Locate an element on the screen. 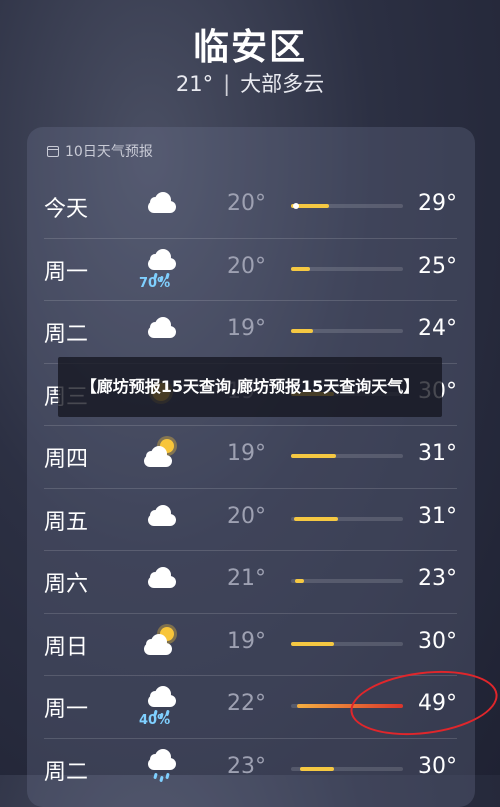 The width and height of the screenshot is (500, 807). forecast-card-title: 10日天气预报 is located at coordinates (100, 151).